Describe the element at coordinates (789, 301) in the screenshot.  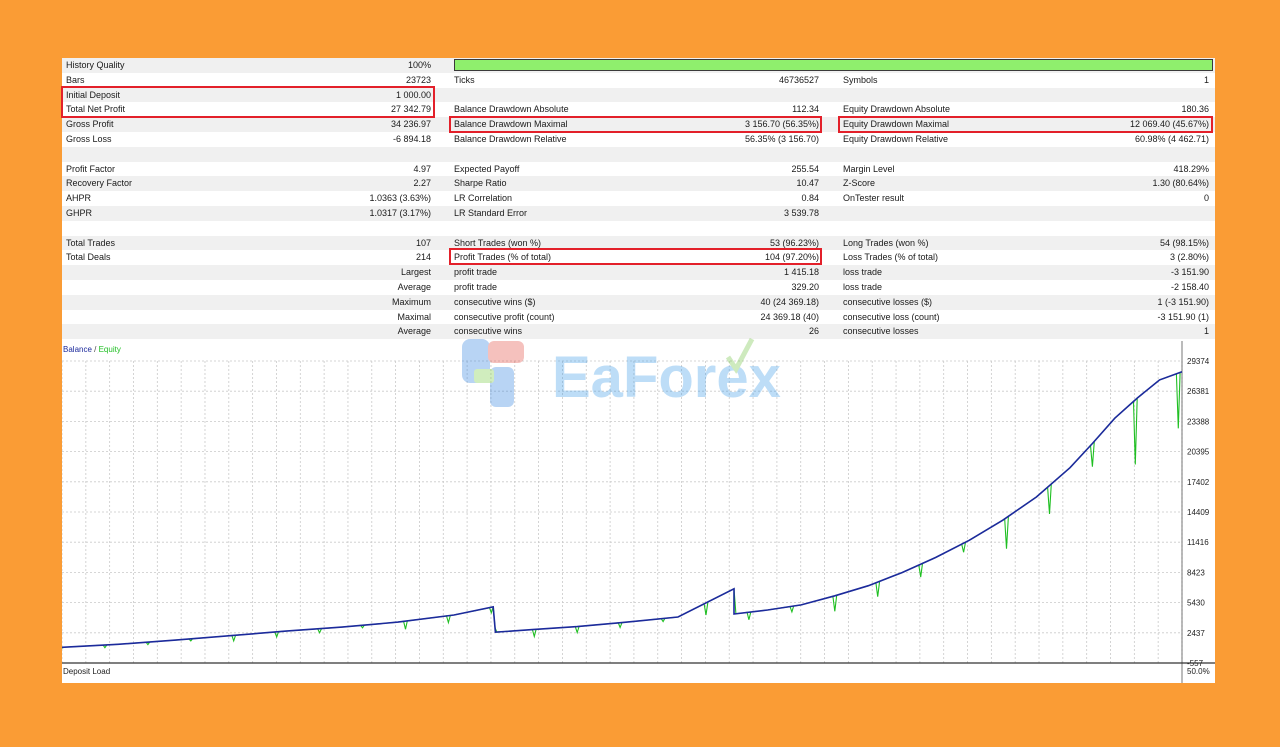
I see `stat-value: 40 (24 369.18)` at that location.